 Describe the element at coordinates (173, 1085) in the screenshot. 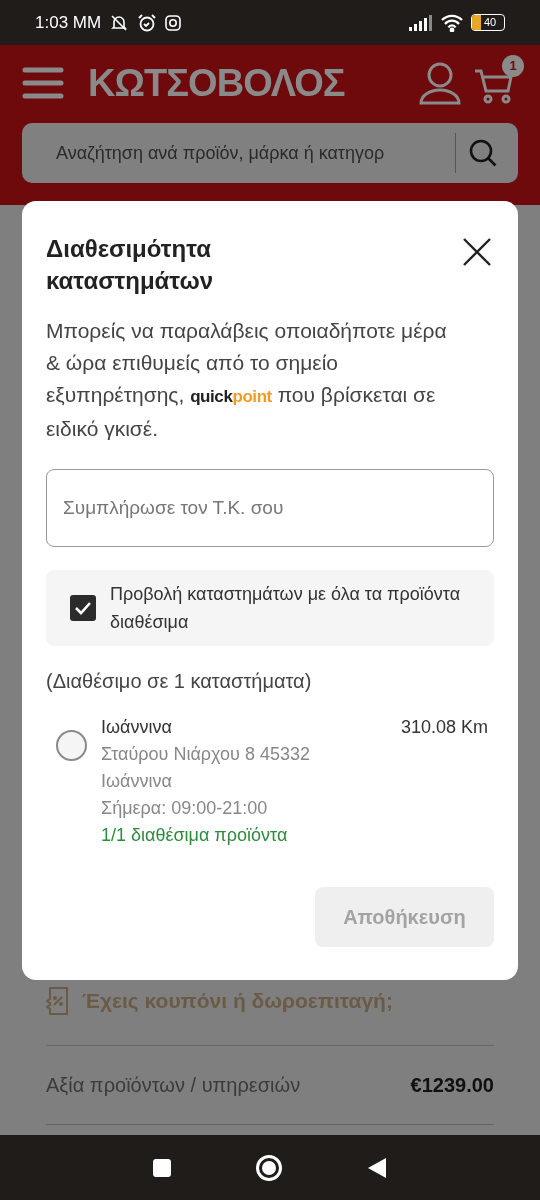

I see `summary-label: Αξία προϊόντων / υπηρεσιών` at that location.